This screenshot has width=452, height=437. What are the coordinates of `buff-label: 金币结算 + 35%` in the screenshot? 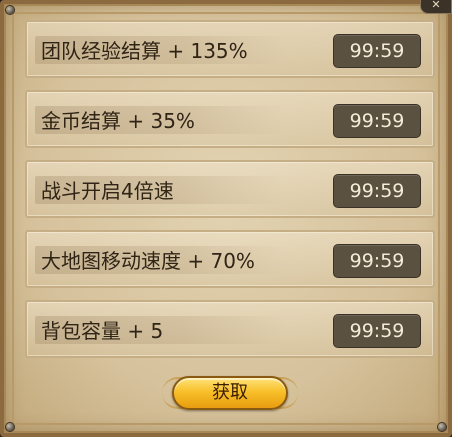 It's located at (118, 121).